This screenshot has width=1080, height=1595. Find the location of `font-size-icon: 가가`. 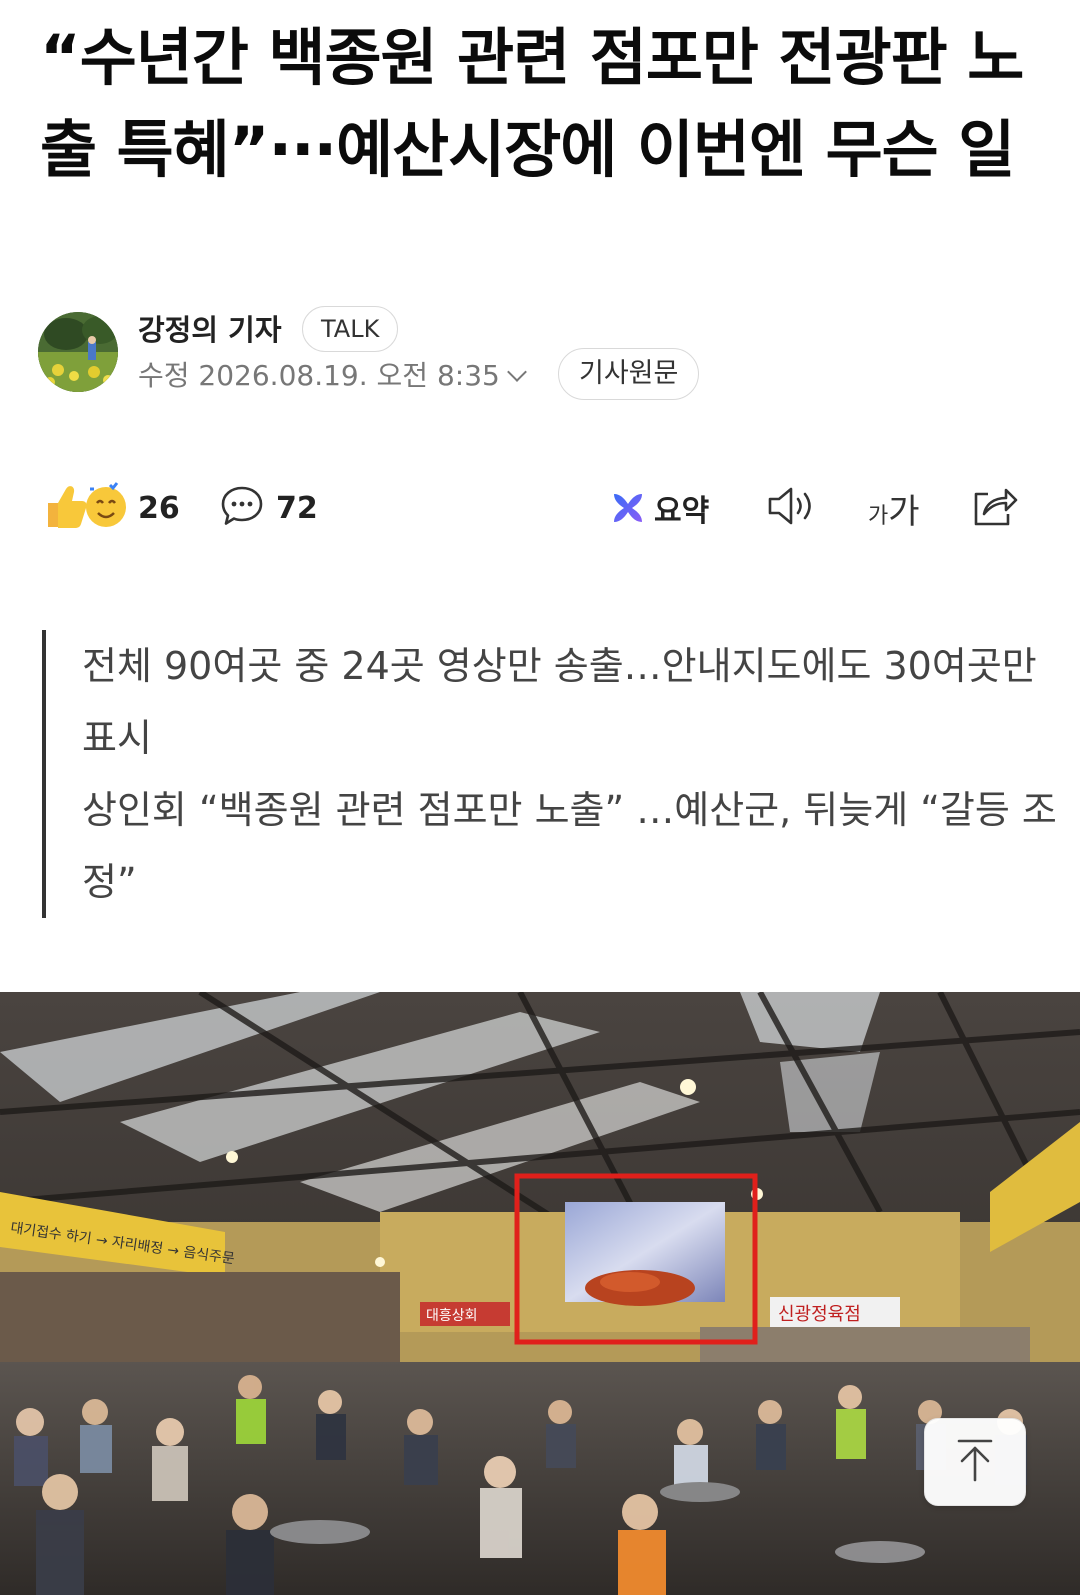

font-size-icon: 가가 is located at coordinates (894, 508).